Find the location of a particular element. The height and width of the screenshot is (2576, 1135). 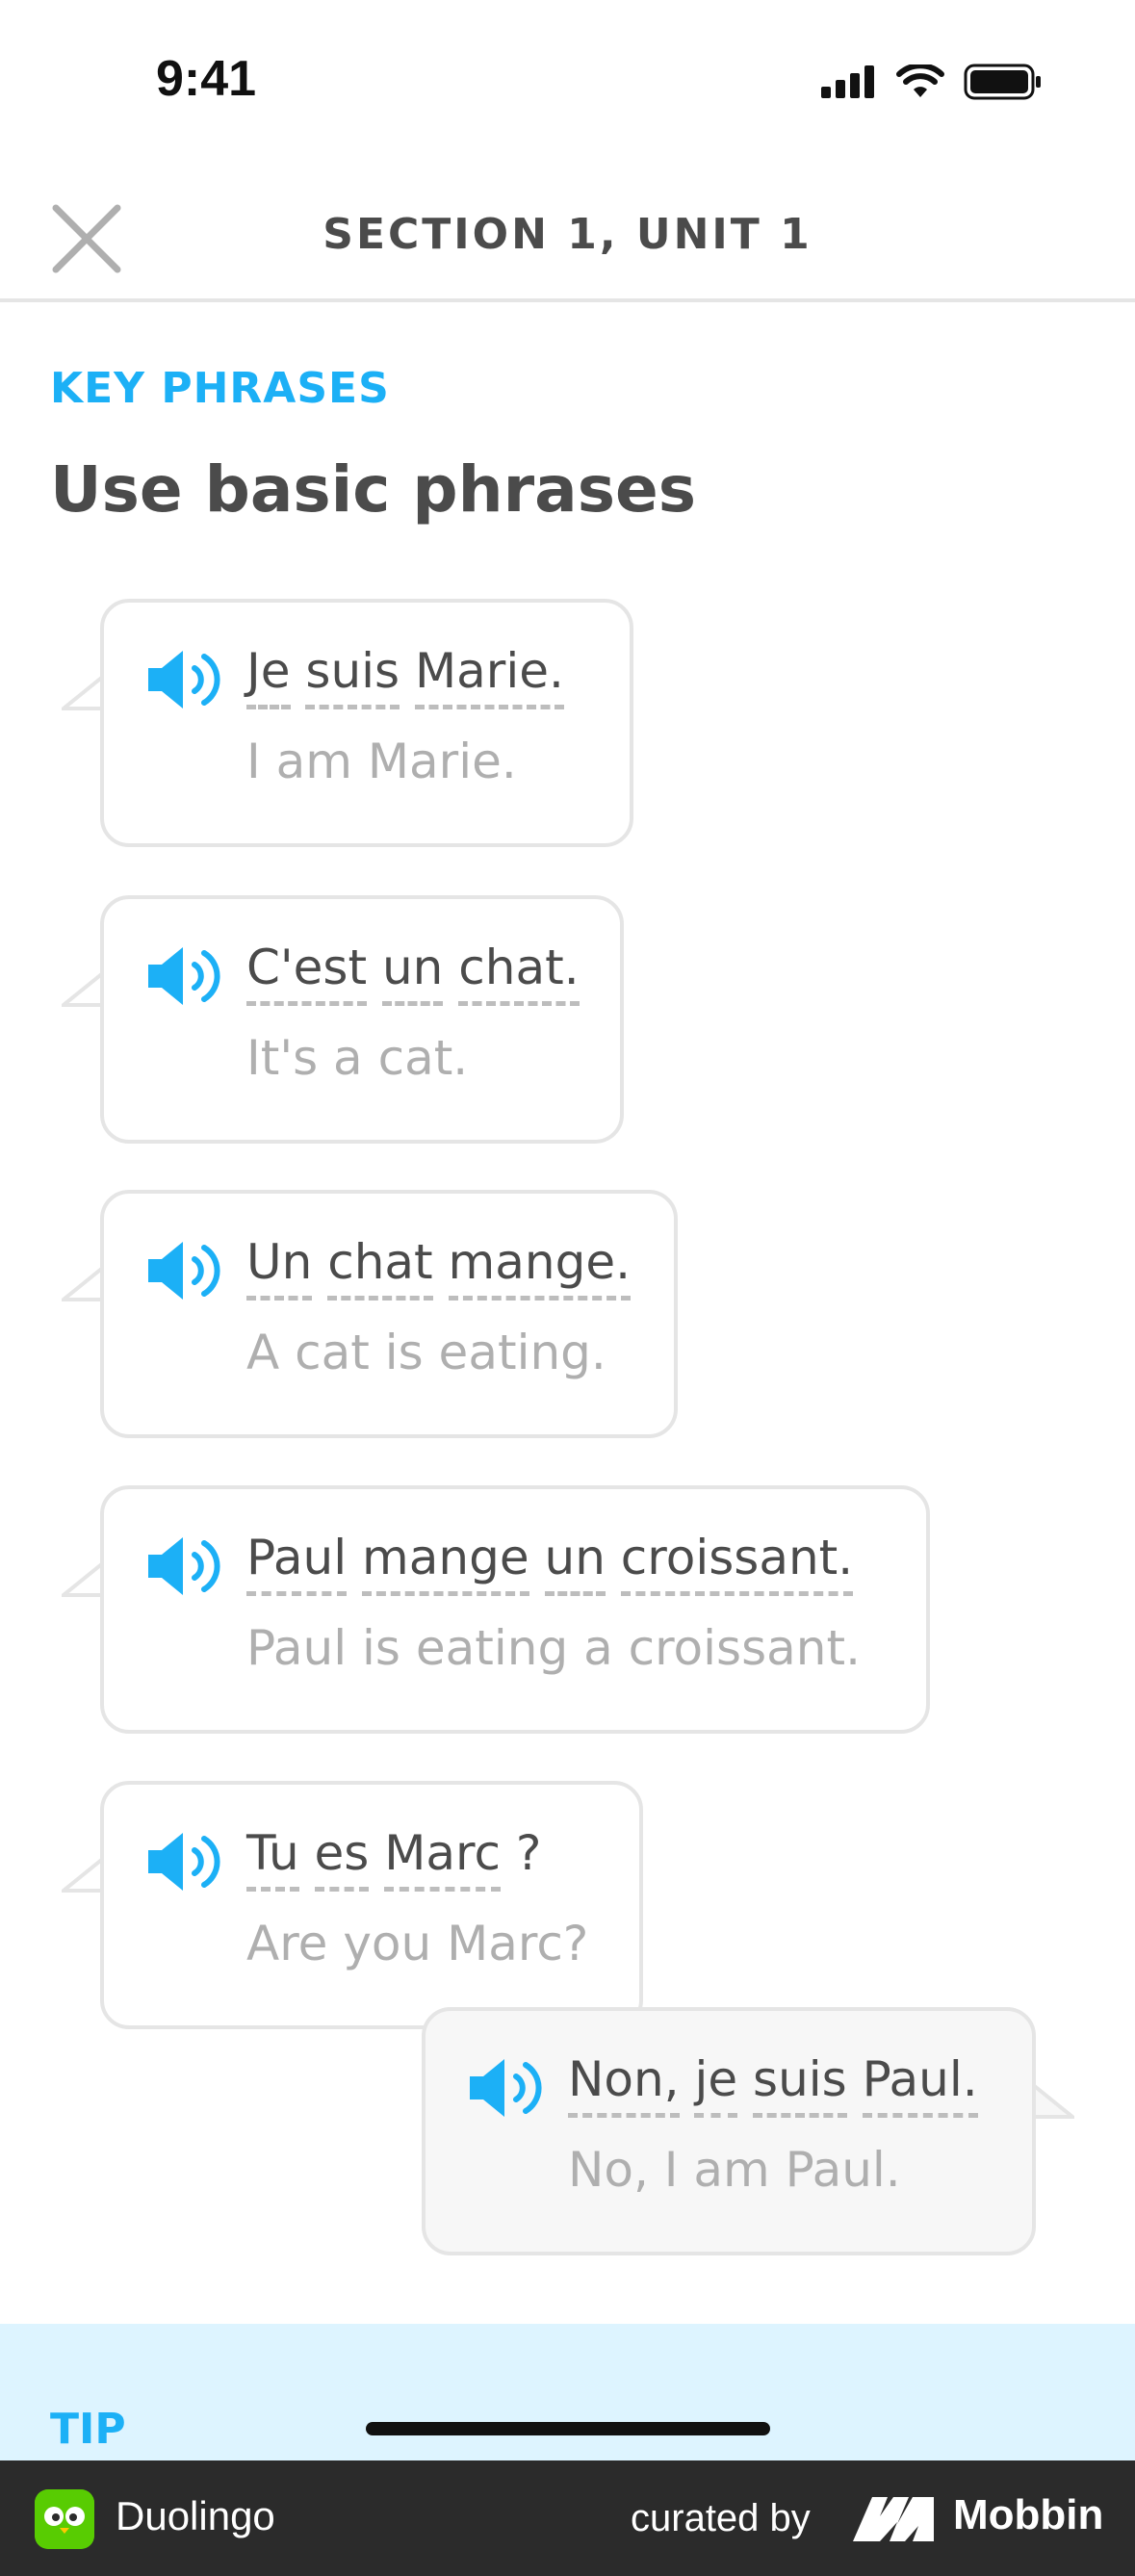

phrase-french: Non, je suis Paul. is located at coordinates (773, 2085).